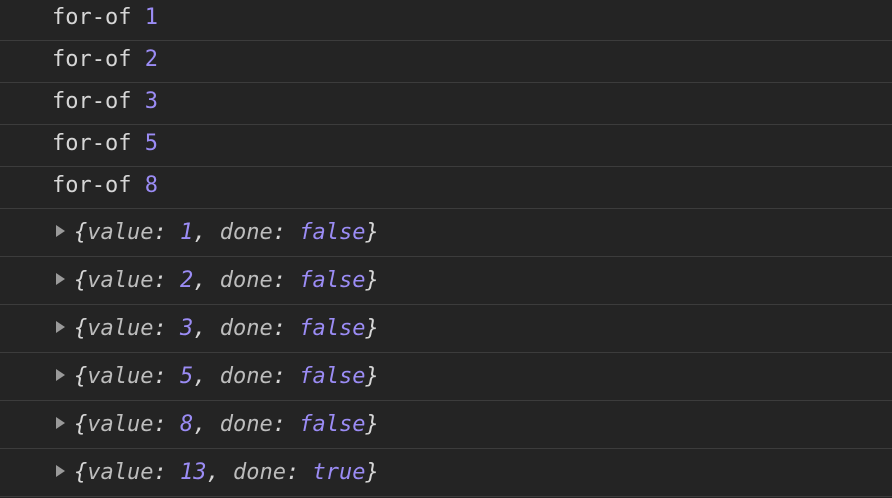 The height and width of the screenshot is (498, 892). I want to click on console-message: for-of 3, so click(446, 104).